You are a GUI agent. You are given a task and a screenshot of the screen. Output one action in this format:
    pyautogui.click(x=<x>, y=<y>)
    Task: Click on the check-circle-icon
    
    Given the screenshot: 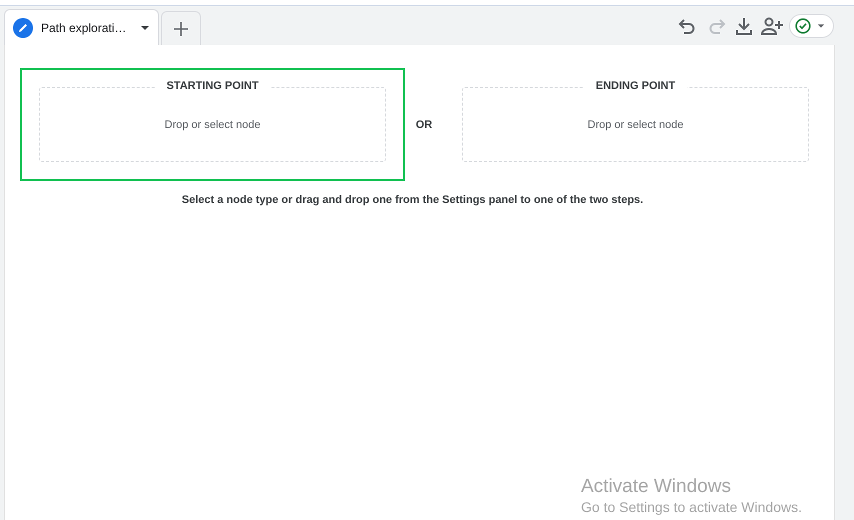 What is the action you would take?
    pyautogui.click(x=803, y=26)
    